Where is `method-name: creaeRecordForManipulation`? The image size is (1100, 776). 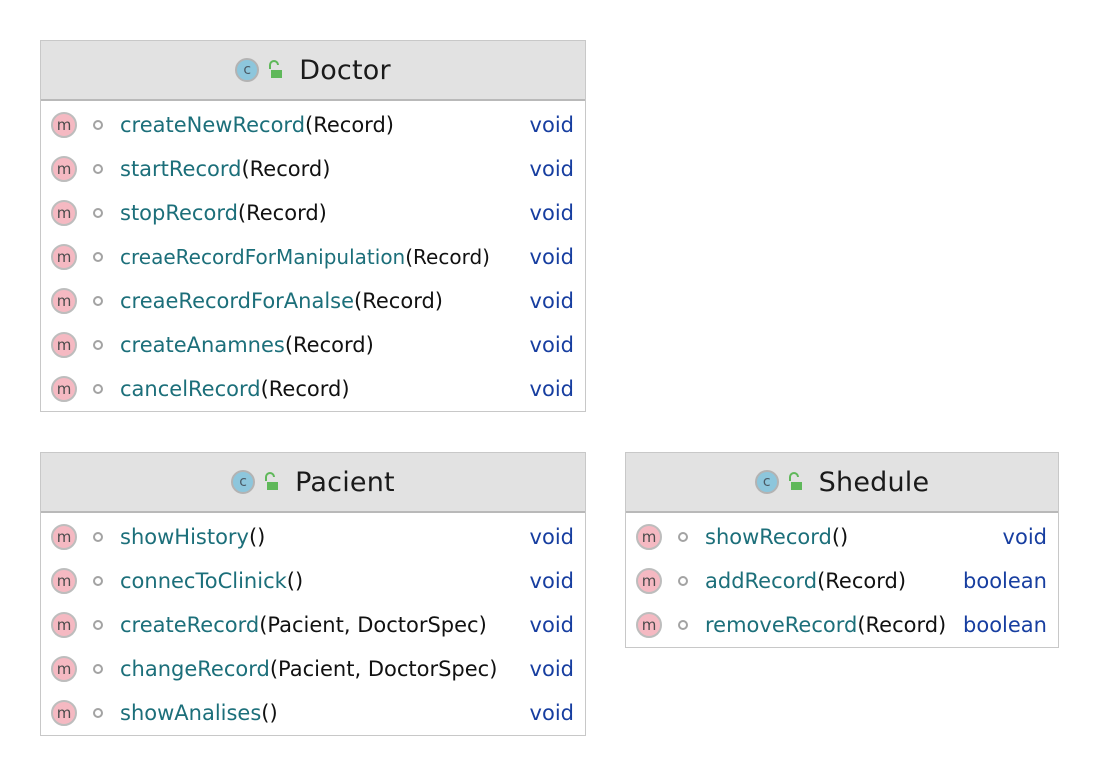
method-name: creaeRecordForManipulation is located at coordinates (263, 257).